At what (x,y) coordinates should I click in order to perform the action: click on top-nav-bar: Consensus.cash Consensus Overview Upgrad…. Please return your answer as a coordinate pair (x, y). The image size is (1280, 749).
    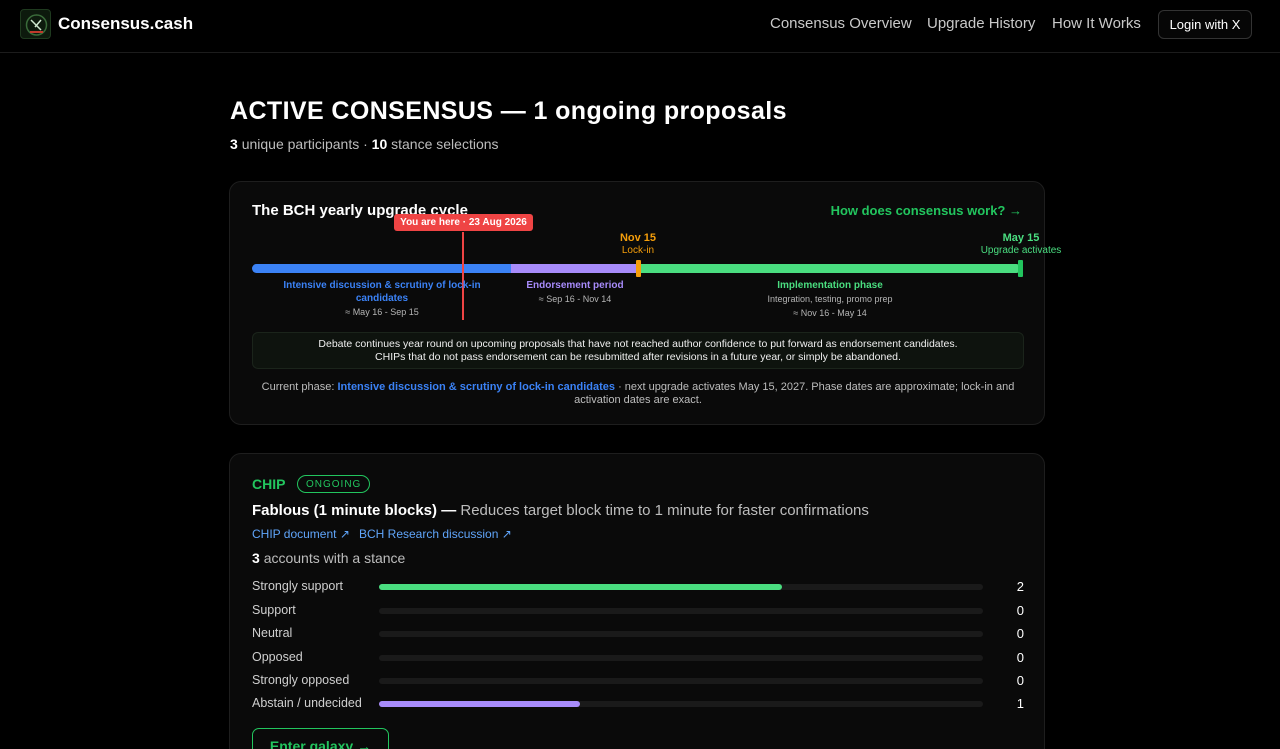
    Looking at the image, I should click on (640, 26).